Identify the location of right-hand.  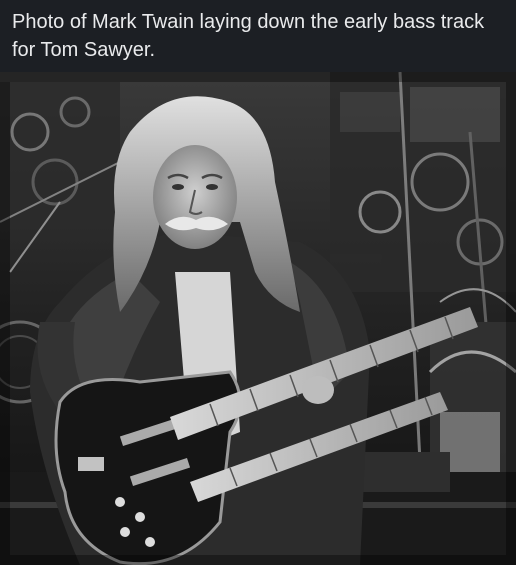
(318, 390).